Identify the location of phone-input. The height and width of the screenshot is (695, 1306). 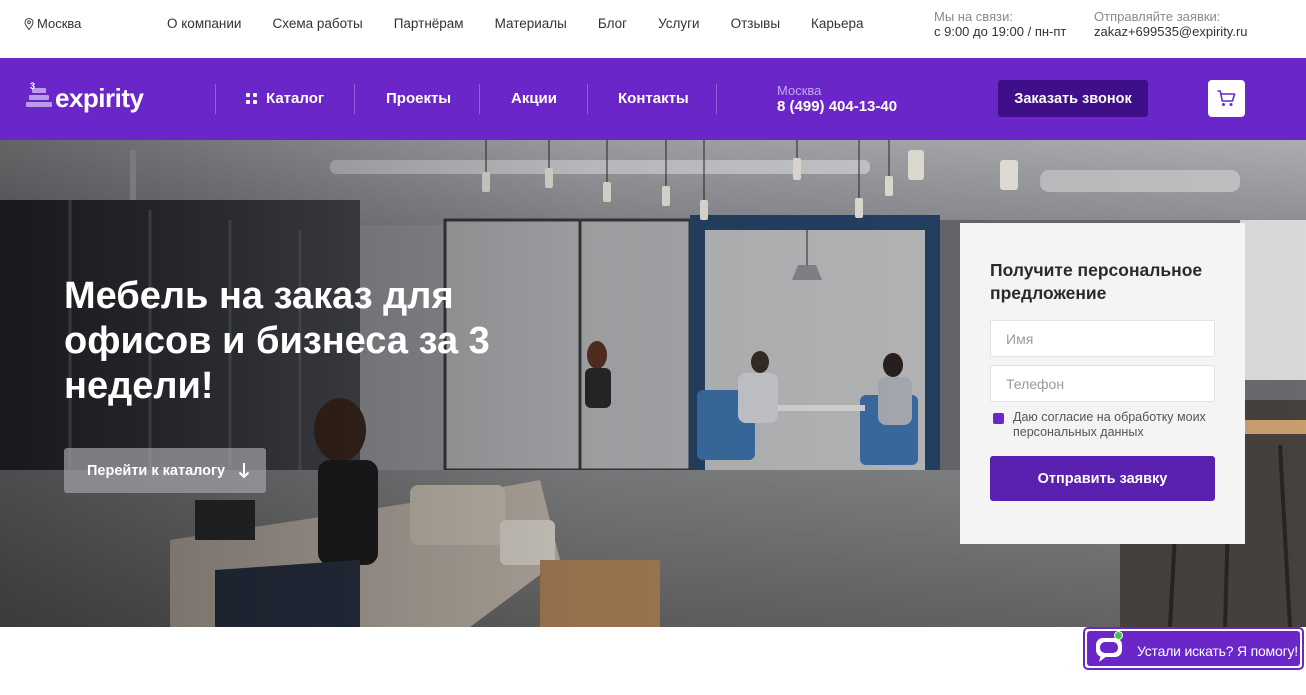
(1102, 383).